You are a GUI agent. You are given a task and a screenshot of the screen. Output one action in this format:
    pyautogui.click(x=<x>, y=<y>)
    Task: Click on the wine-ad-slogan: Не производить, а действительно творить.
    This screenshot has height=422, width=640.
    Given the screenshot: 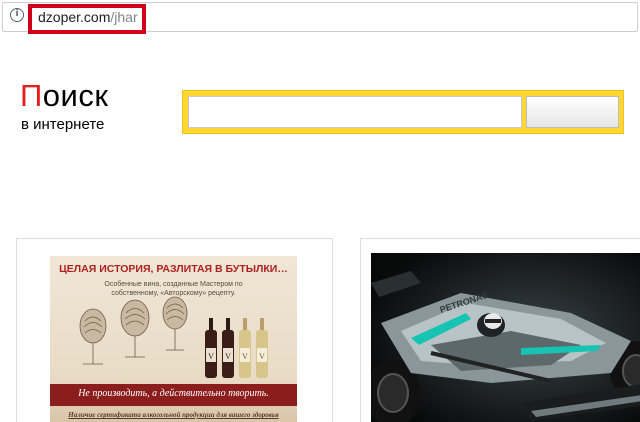 What is the action you would take?
    pyautogui.click(x=173, y=393)
    